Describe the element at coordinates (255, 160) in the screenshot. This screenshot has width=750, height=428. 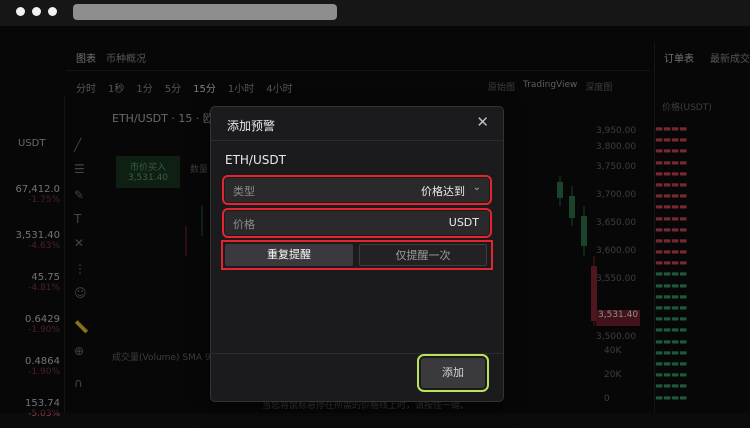
I see `trading-pair: ETH/USDT` at that location.